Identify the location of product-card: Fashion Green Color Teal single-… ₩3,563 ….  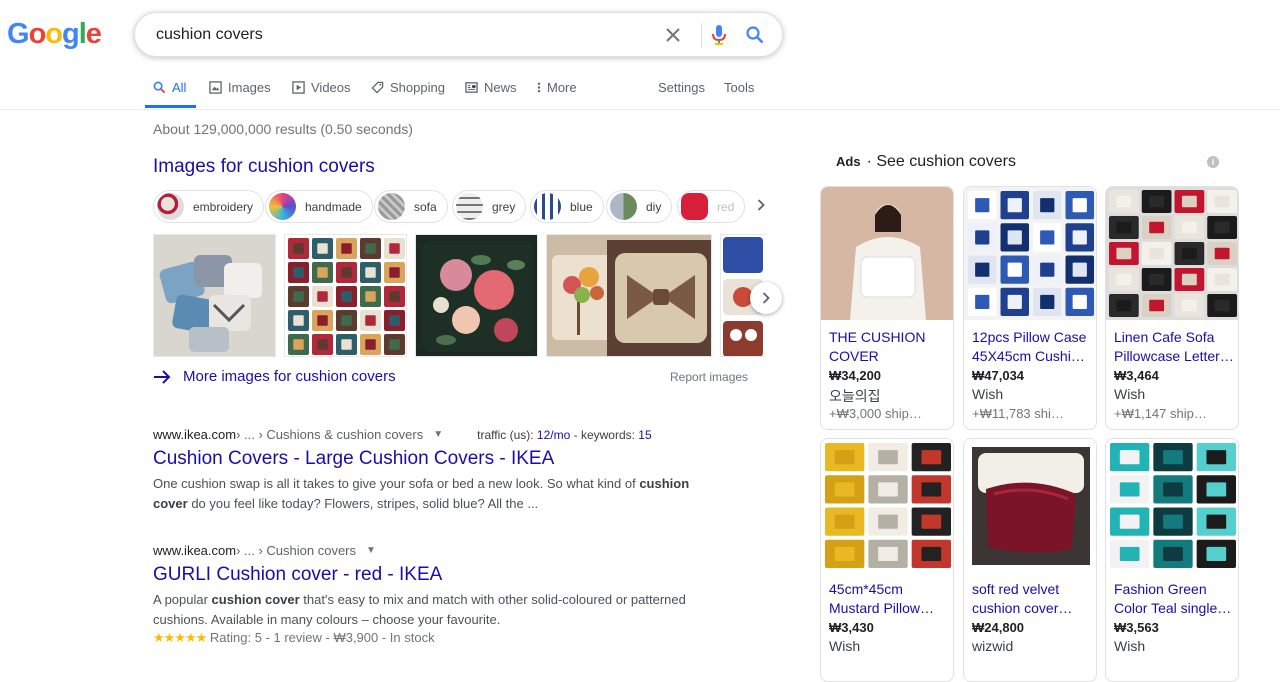
(1172, 560).